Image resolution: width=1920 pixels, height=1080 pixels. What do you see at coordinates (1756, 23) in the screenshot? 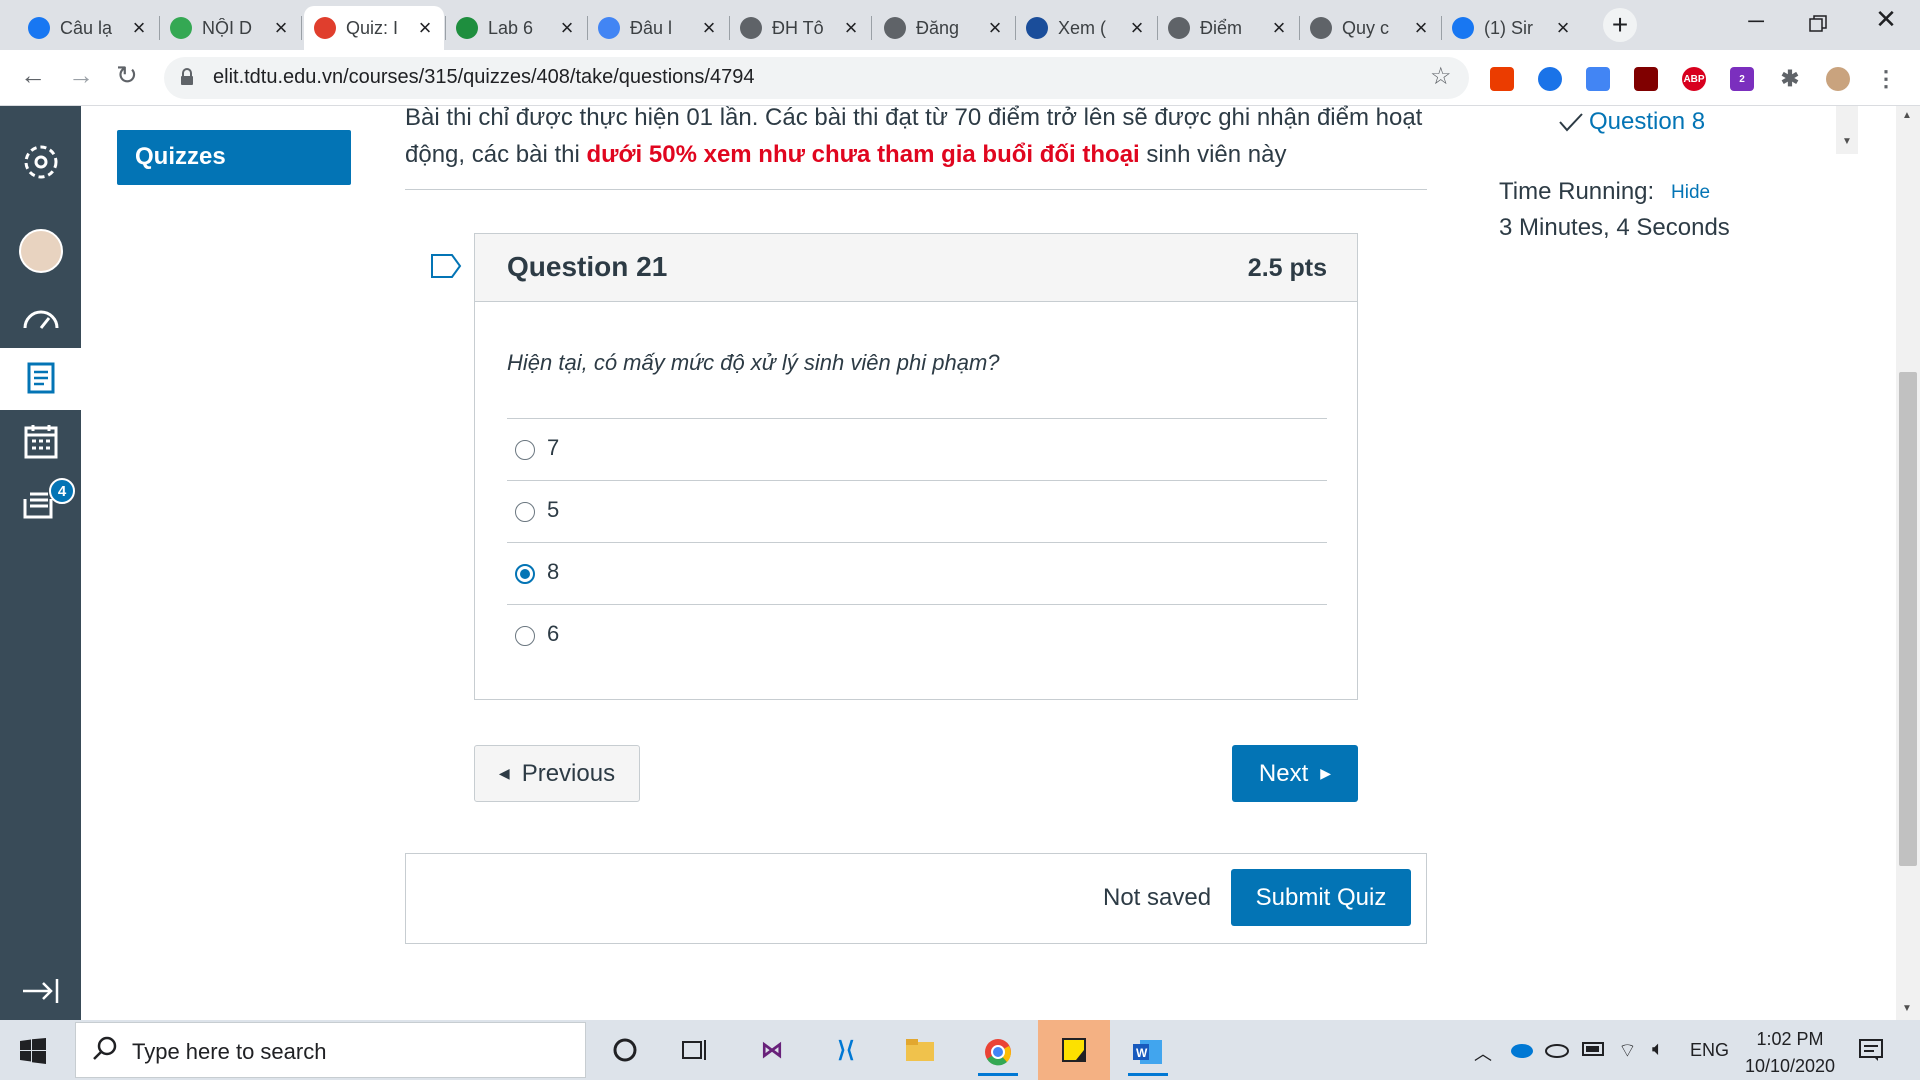
I see `minimize-button: ─` at bounding box center [1756, 23].